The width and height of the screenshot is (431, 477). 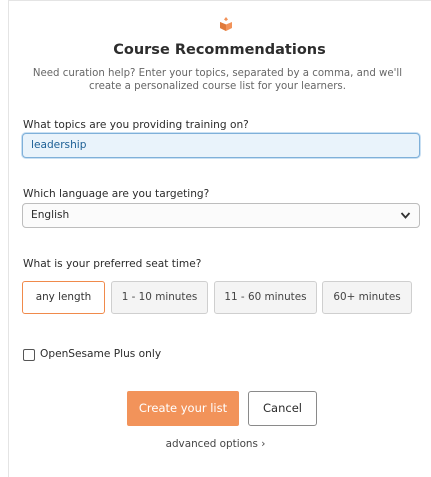 I want to click on topics-input: leadership, so click(x=221, y=145).